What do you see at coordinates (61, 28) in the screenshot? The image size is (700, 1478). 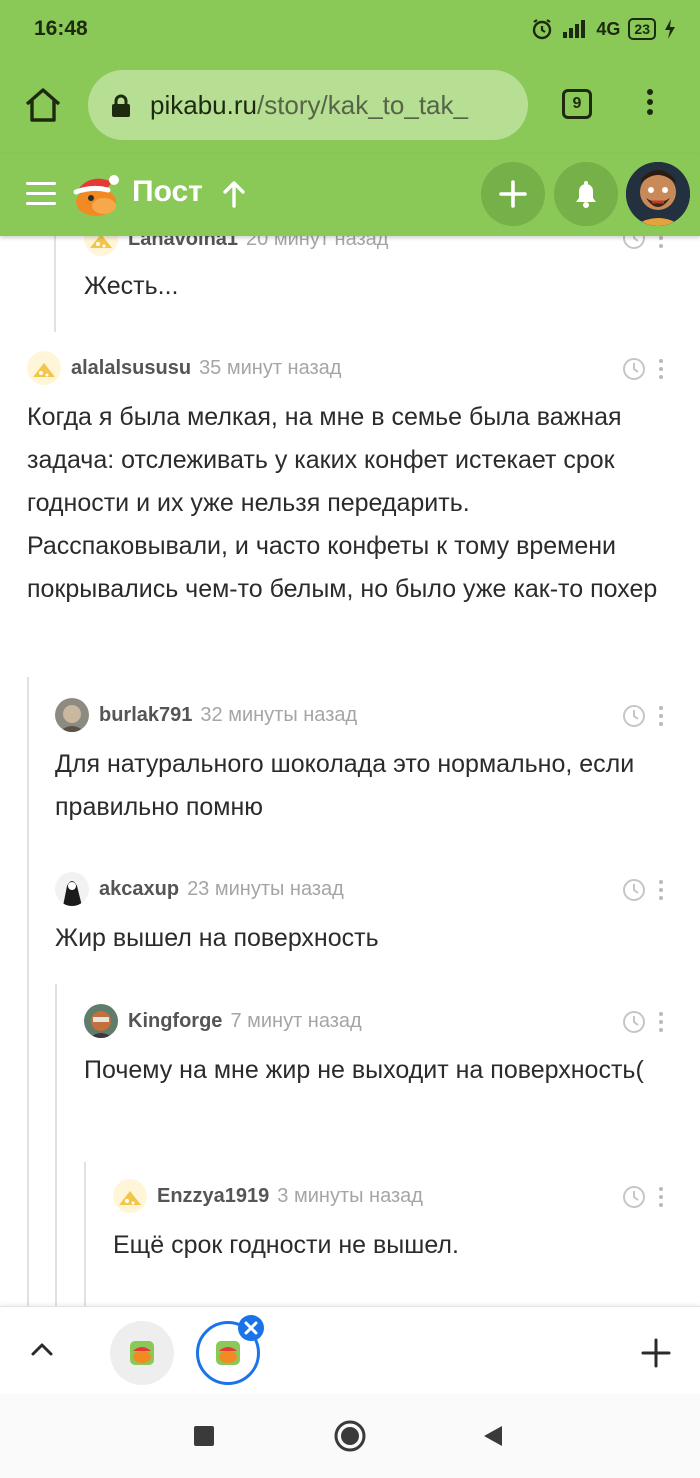 I see `status-time: 16:48` at bounding box center [61, 28].